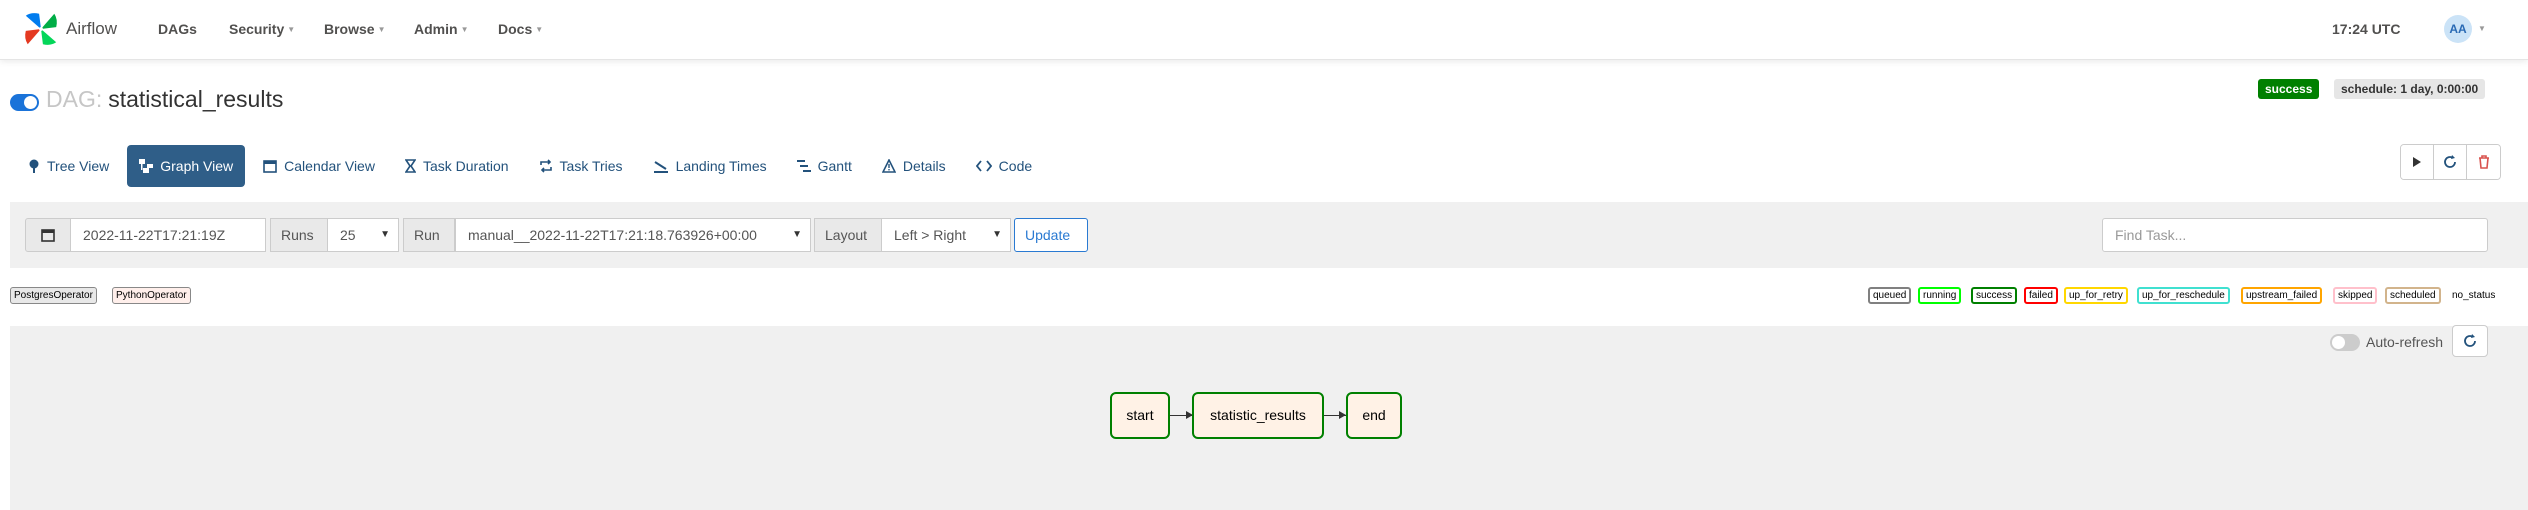 The image size is (2528, 510). What do you see at coordinates (196, 99) in the screenshot?
I see `dag-name: statistical_results` at bounding box center [196, 99].